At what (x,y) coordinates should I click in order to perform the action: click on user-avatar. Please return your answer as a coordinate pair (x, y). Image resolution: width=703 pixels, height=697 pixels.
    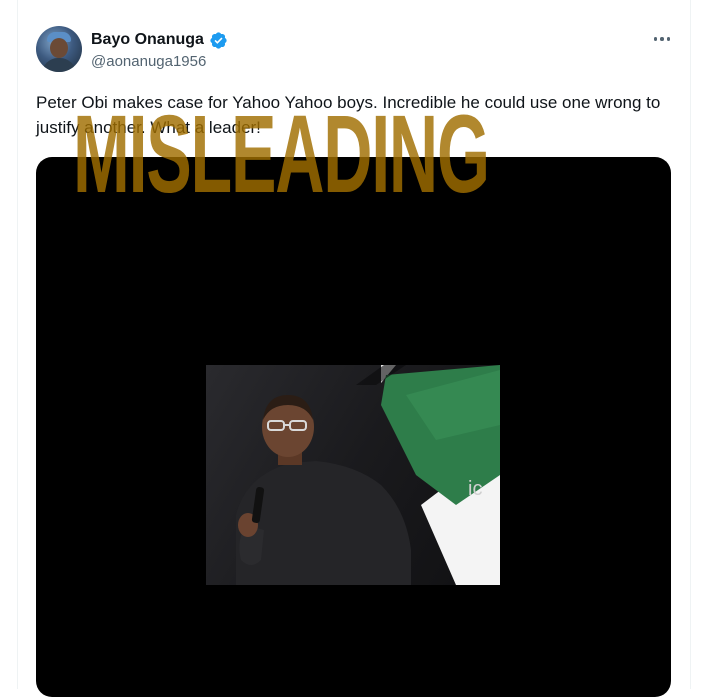
    Looking at the image, I should click on (59, 49).